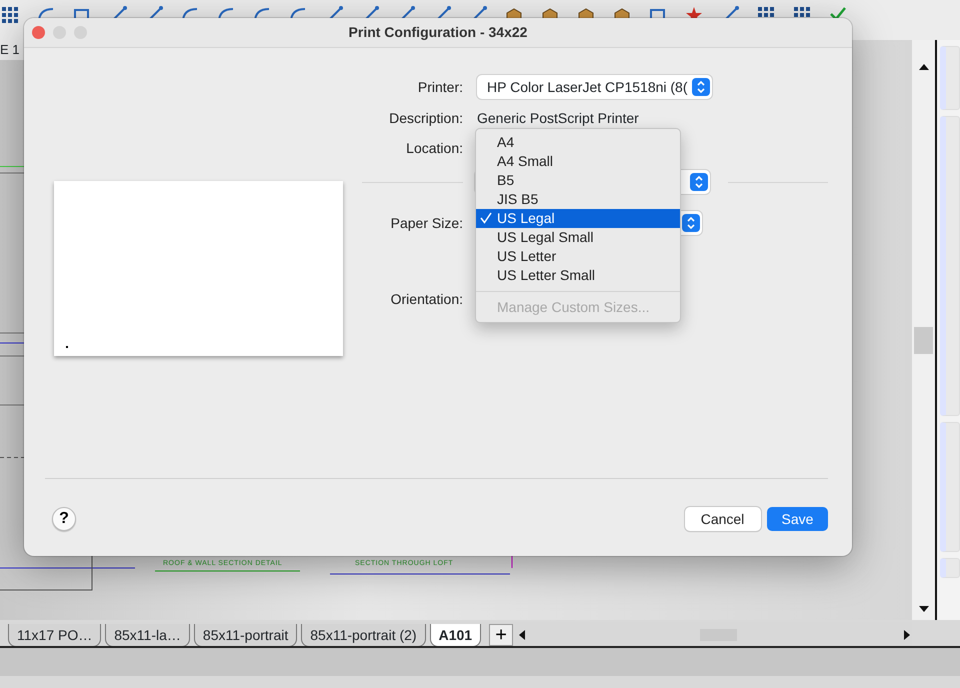 The width and height of the screenshot is (960, 688). I want to click on help-button: ?, so click(64, 519).